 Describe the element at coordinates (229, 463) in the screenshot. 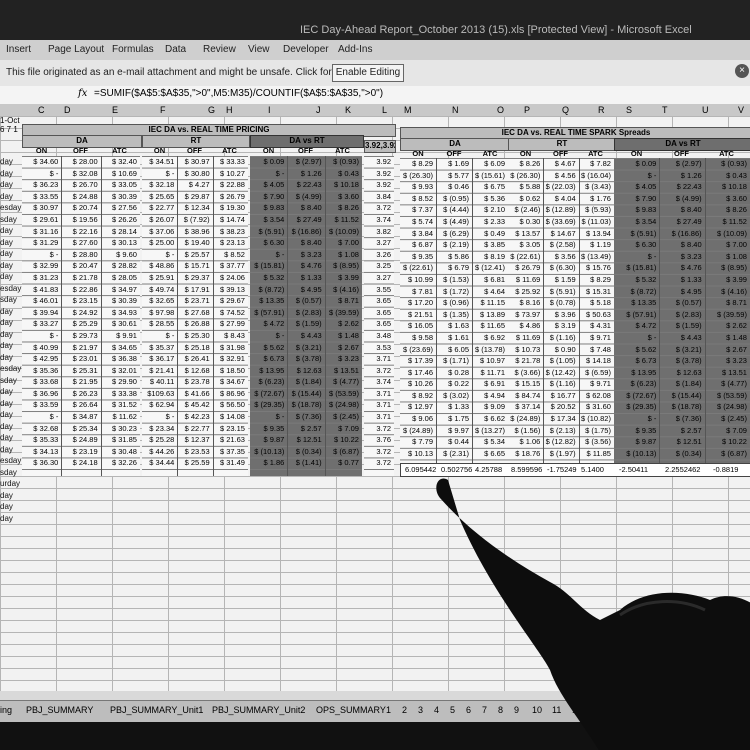

I see `table-cell: $ 31.49` at that location.